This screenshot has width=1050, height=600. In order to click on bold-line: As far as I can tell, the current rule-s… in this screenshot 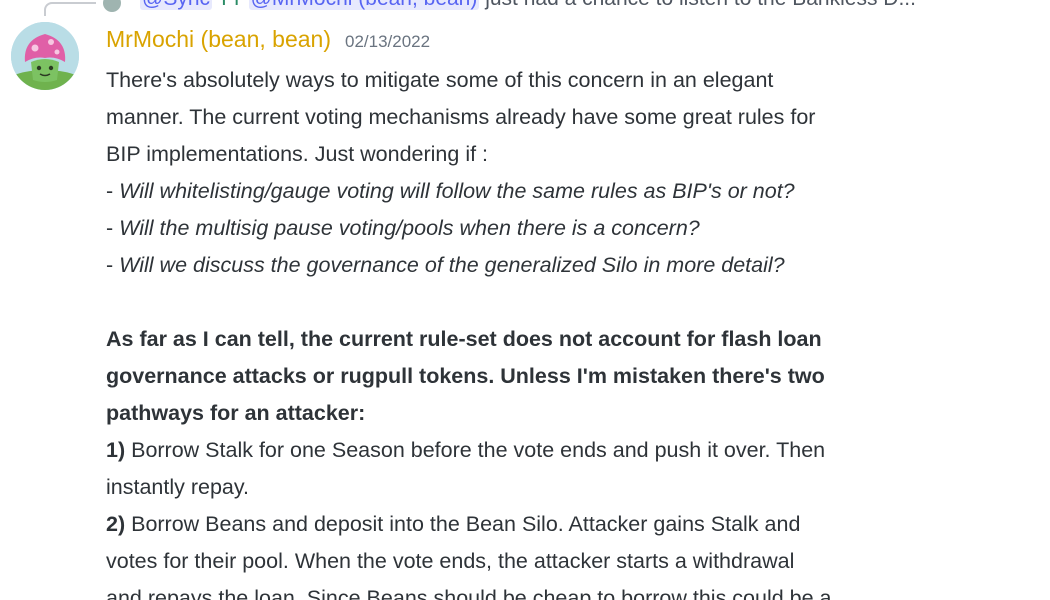, I will do `click(464, 339)`.